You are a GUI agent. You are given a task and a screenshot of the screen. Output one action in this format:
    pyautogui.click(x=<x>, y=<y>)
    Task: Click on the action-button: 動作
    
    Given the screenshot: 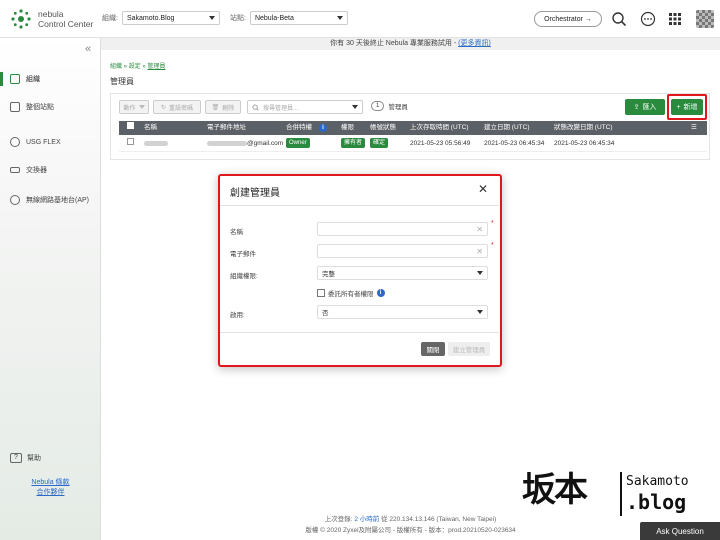 What is the action you would take?
    pyautogui.click(x=134, y=107)
    